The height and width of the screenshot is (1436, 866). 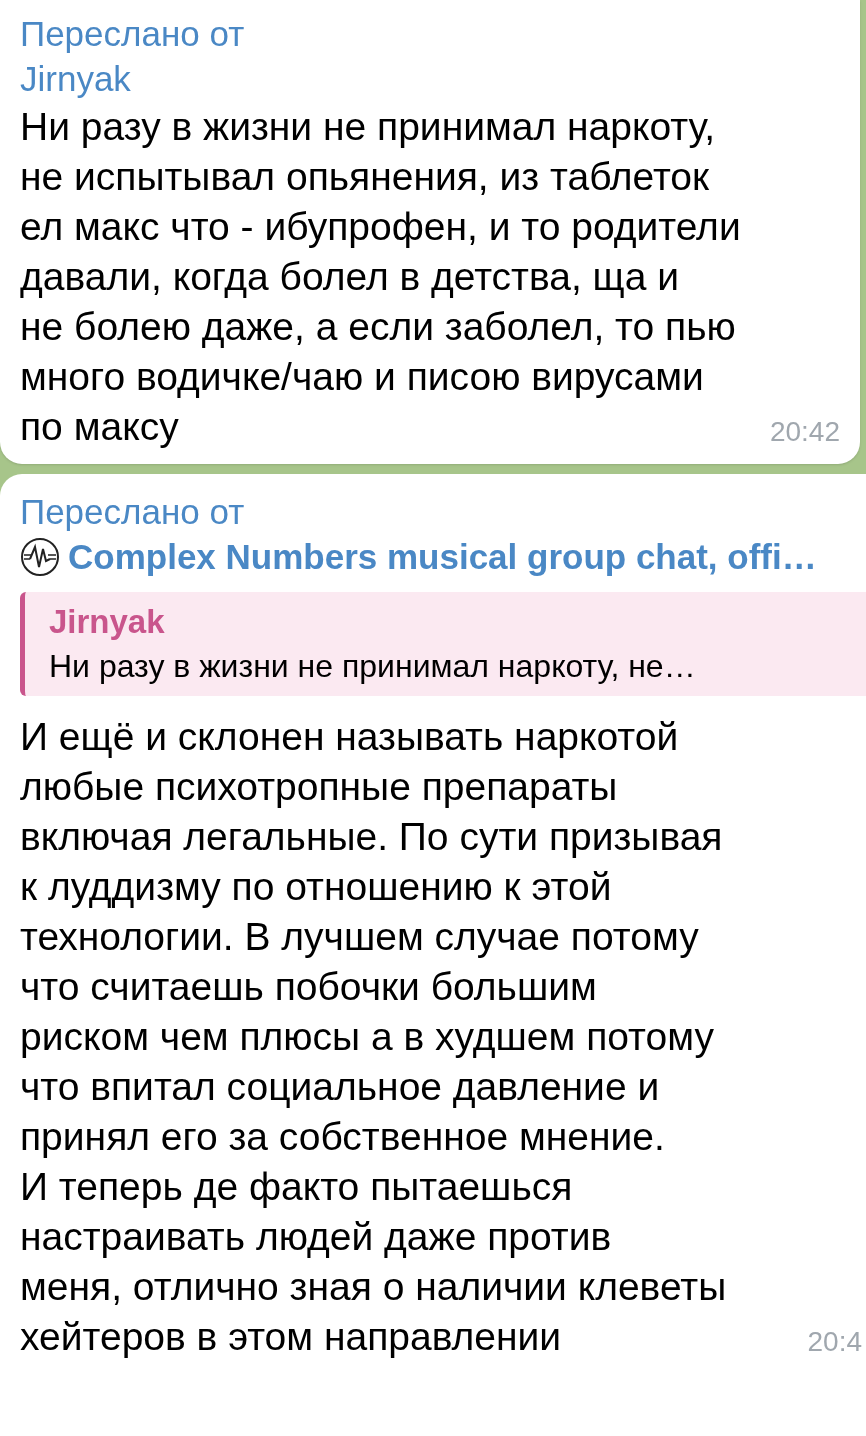 What do you see at coordinates (75, 79) in the screenshot?
I see `forwarded-sender: Jirnyak` at bounding box center [75, 79].